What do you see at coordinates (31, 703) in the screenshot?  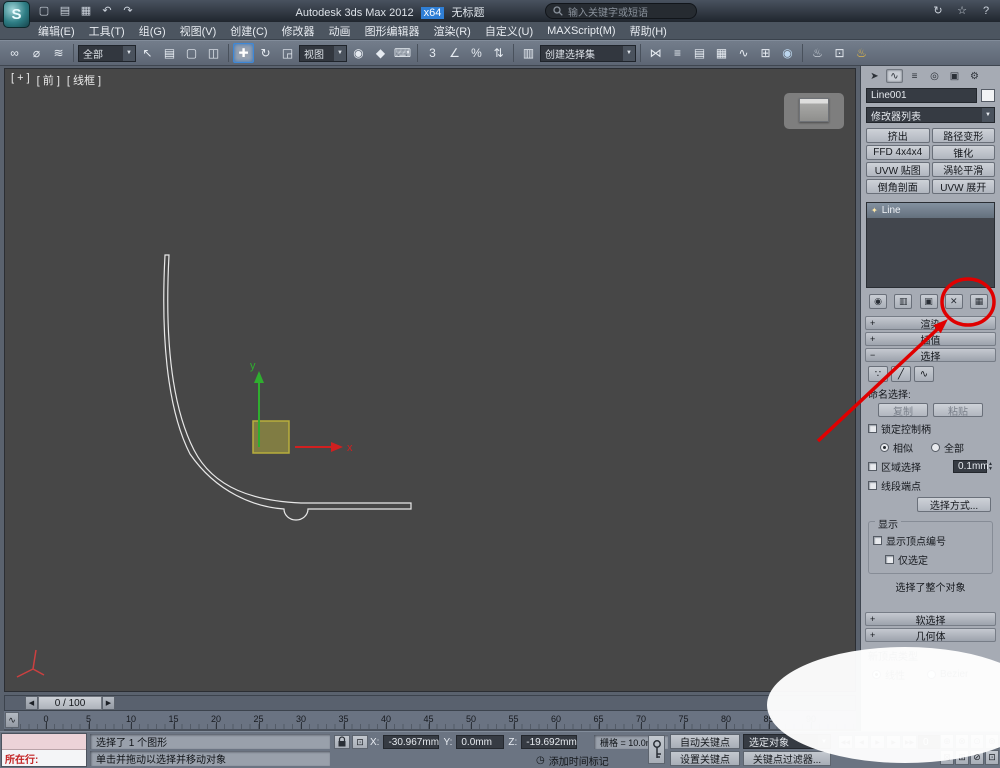 I see `previous-frame-arrow: ◀` at bounding box center [31, 703].